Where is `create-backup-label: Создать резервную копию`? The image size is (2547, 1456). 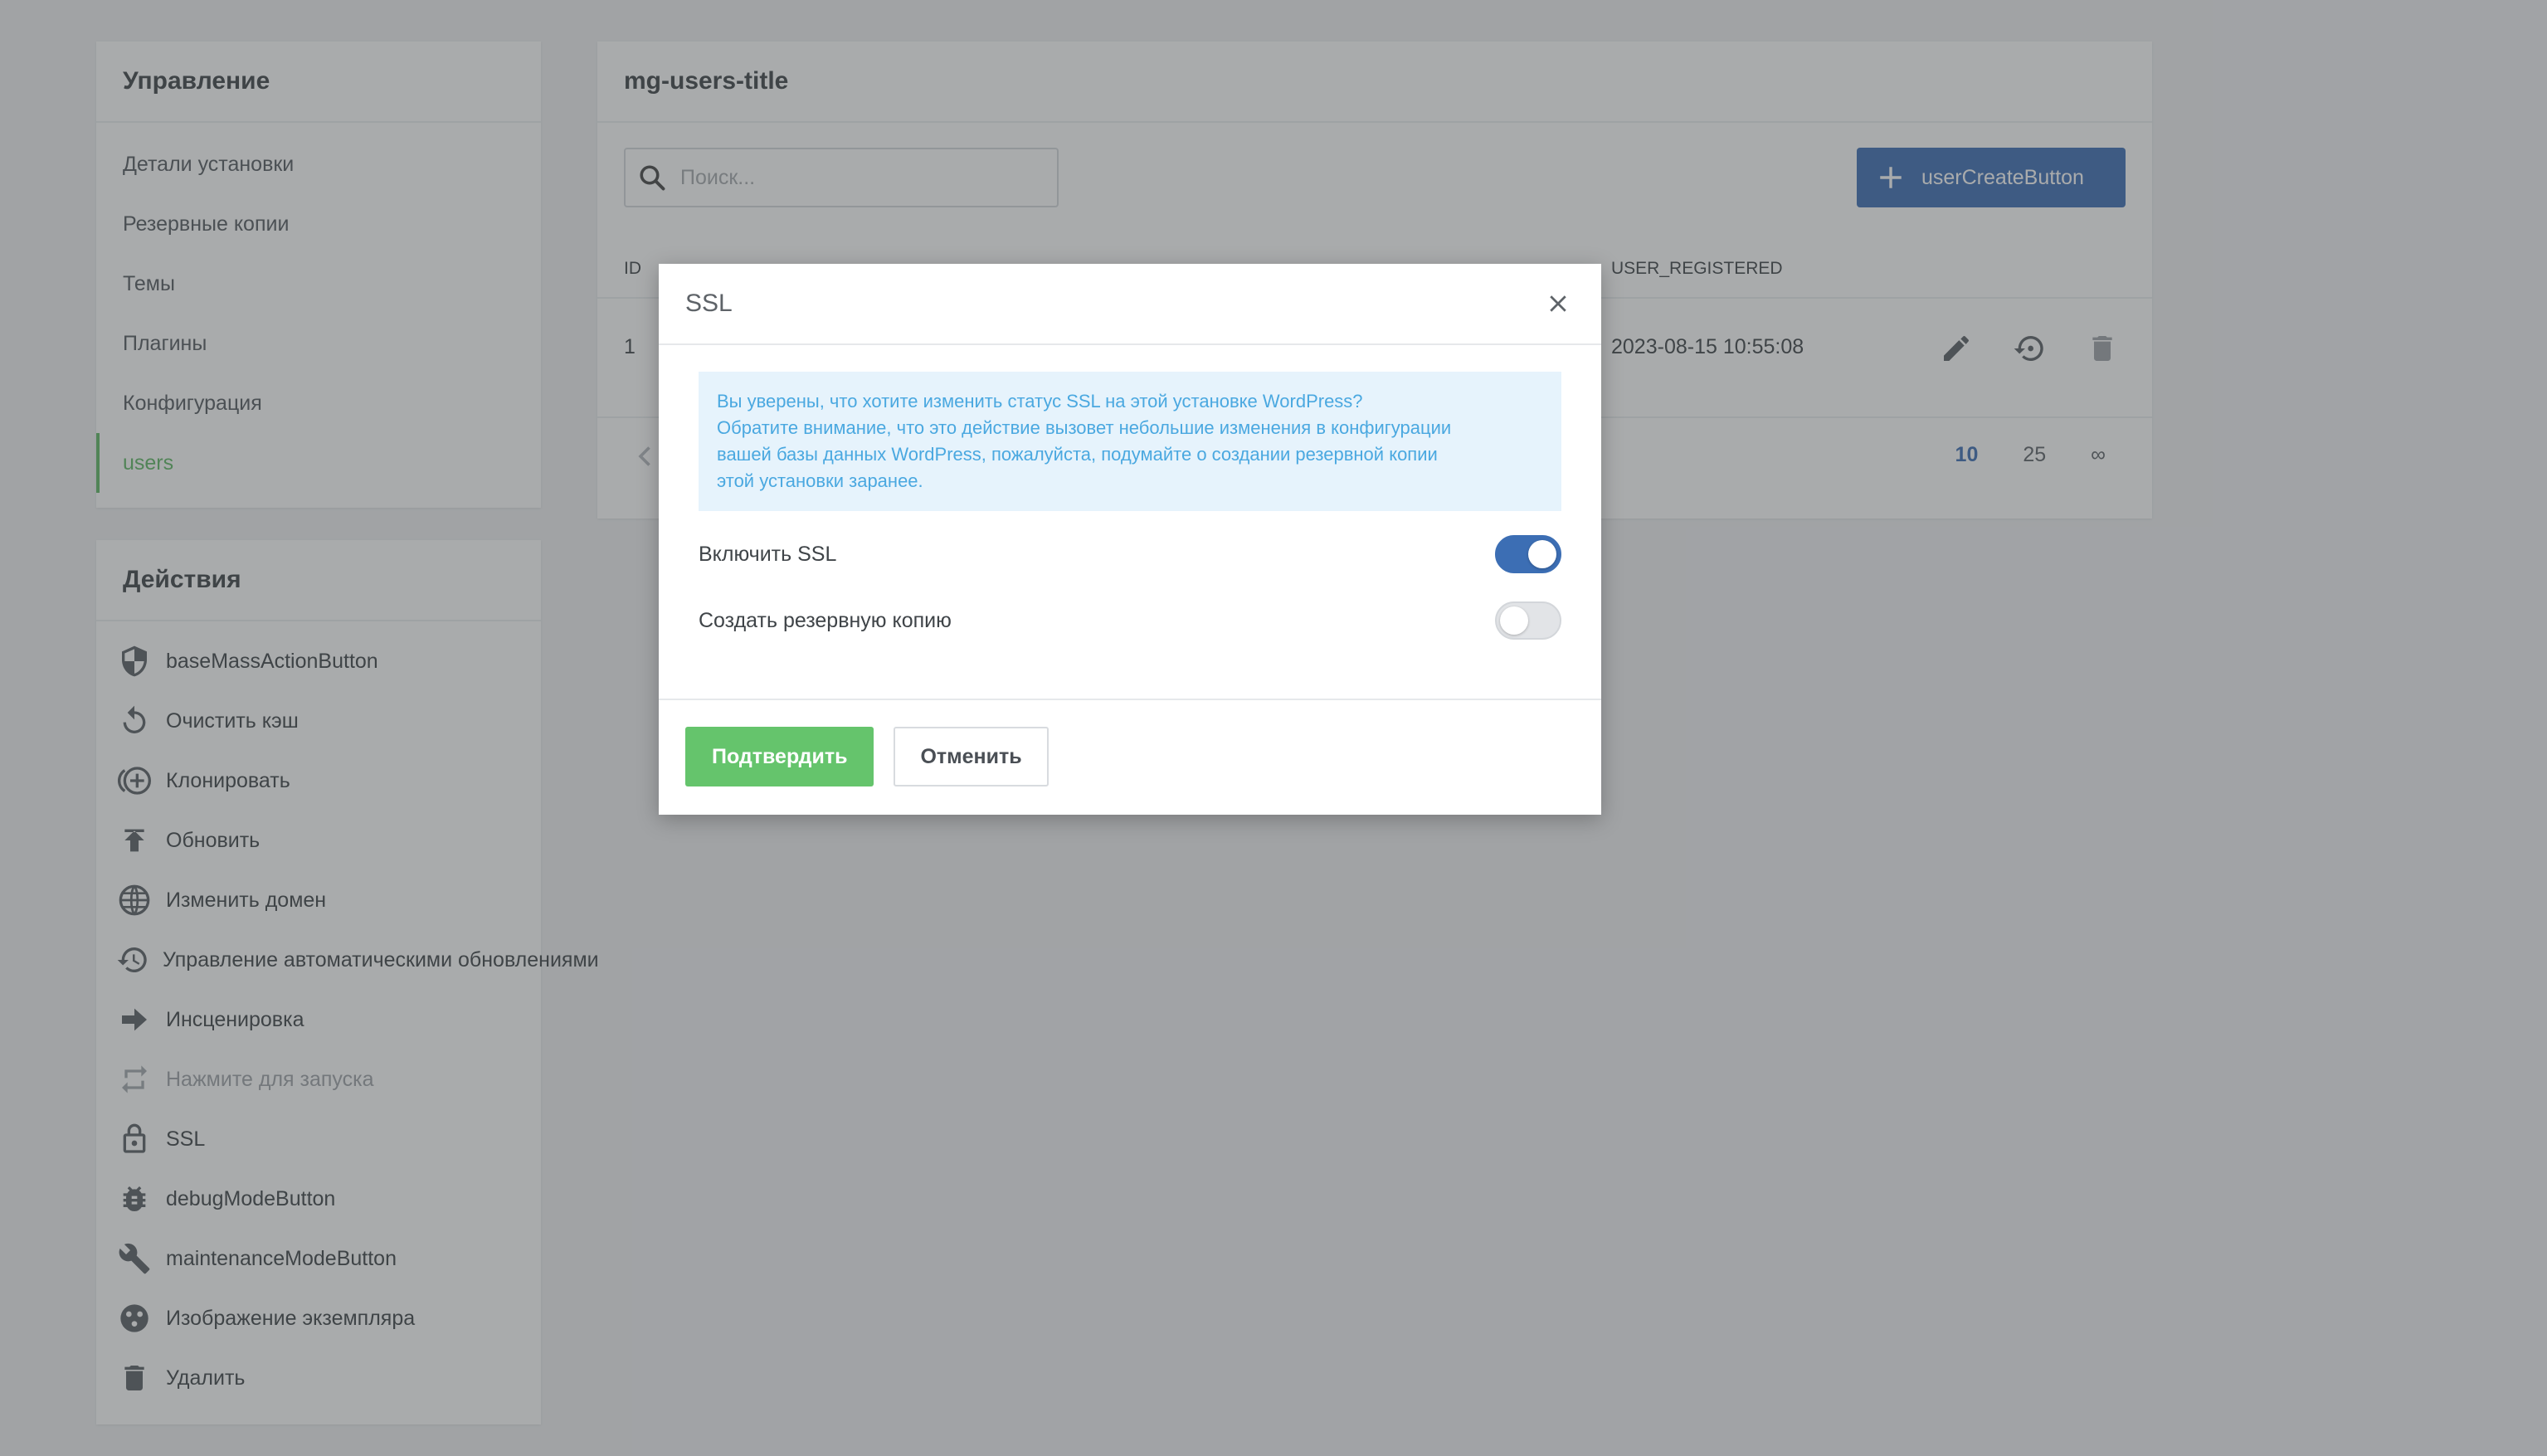 create-backup-label: Создать резервную копию is located at coordinates (825, 620).